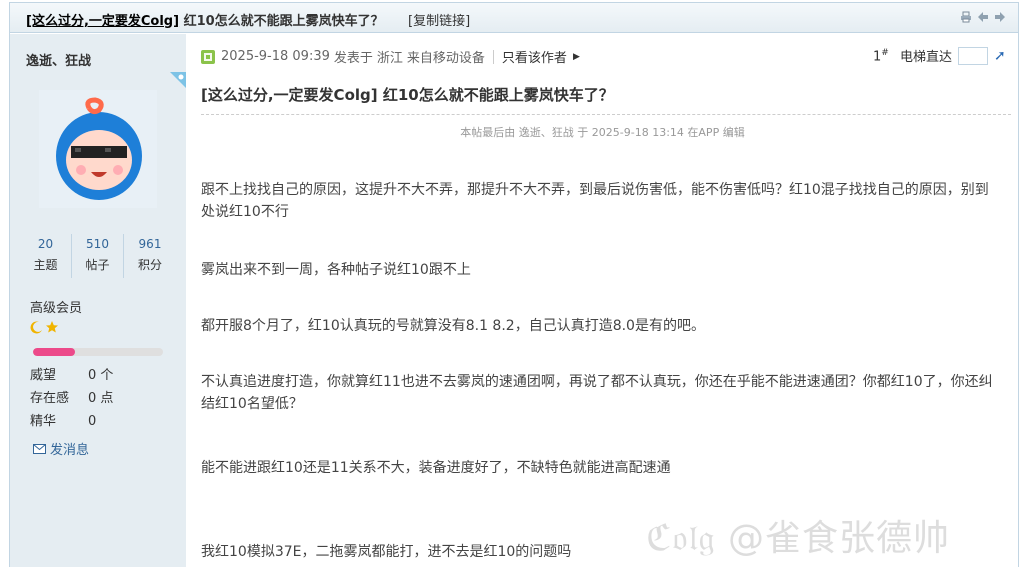 This screenshot has height=567, width=1025. I want to click on post-title: [这么过分,一定要发Colg] 红10怎么就不能跟上雾岚快车了？, so click(407, 95).